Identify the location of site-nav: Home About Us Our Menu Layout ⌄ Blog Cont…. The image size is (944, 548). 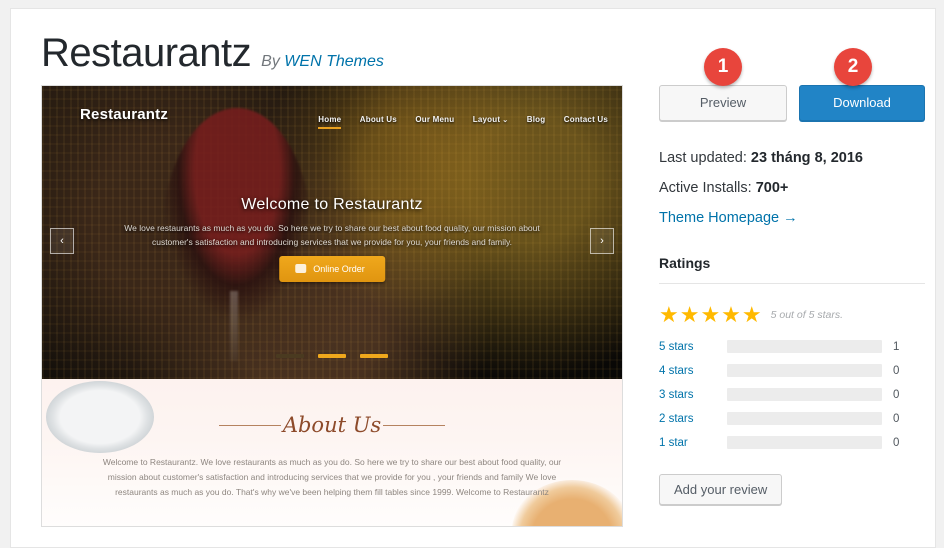
(456, 119).